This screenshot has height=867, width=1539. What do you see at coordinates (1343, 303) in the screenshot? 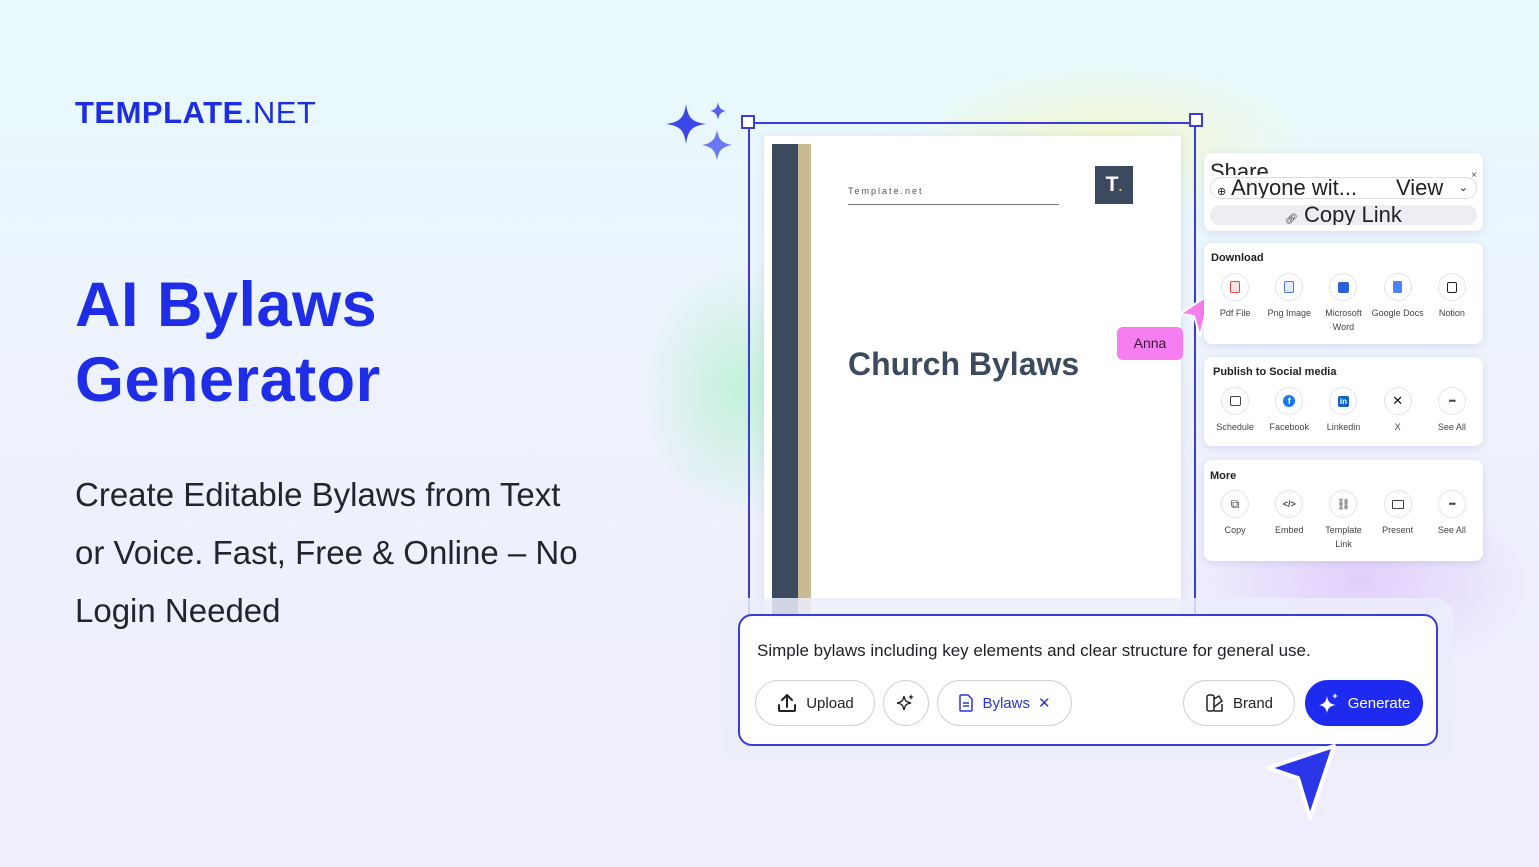
I see `download-word-button: Microsoft Word` at bounding box center [1343, 303].